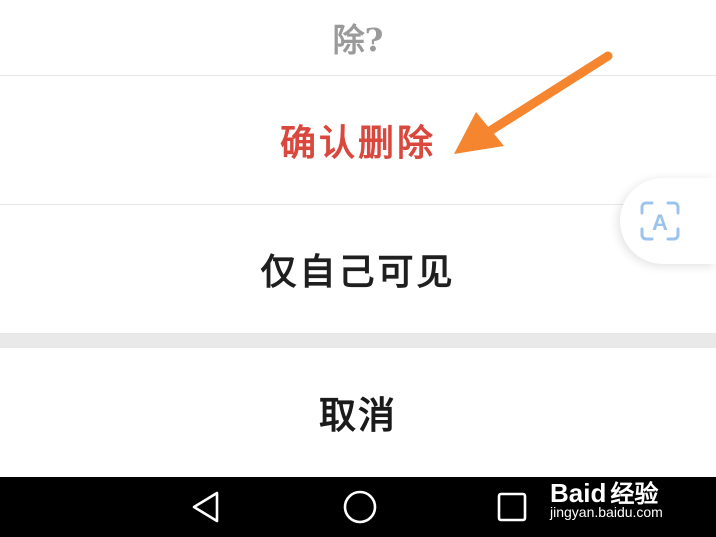 The height and width of the screenshot is (537, 716). I want to click on dialog-prompt-text: 除?, so click(358, 39).